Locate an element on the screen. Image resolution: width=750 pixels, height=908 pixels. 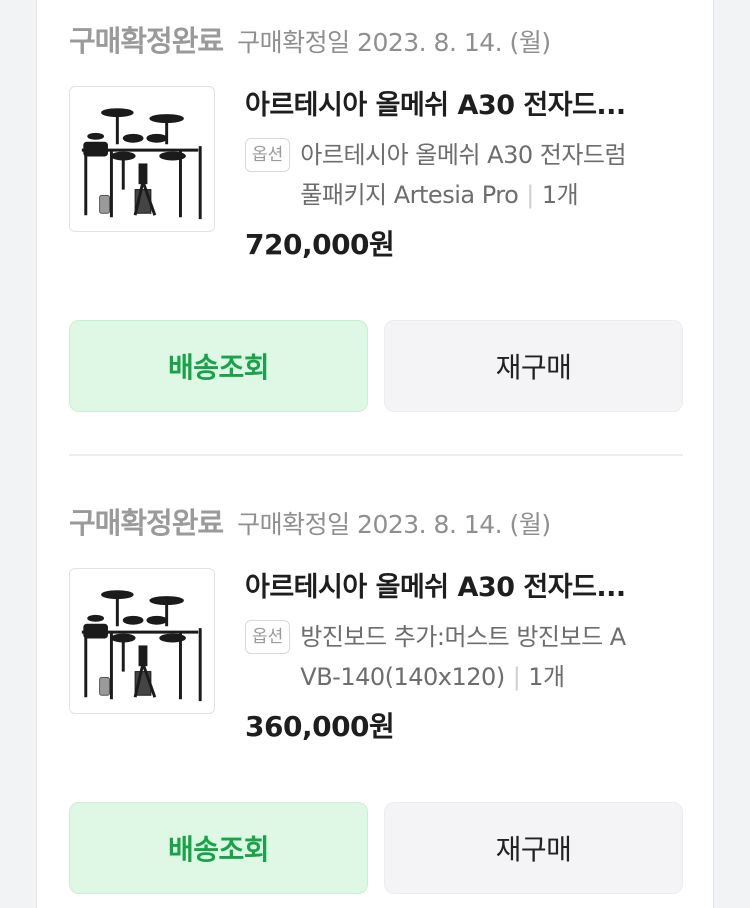
order-divider is located at coordinates (376, 455).